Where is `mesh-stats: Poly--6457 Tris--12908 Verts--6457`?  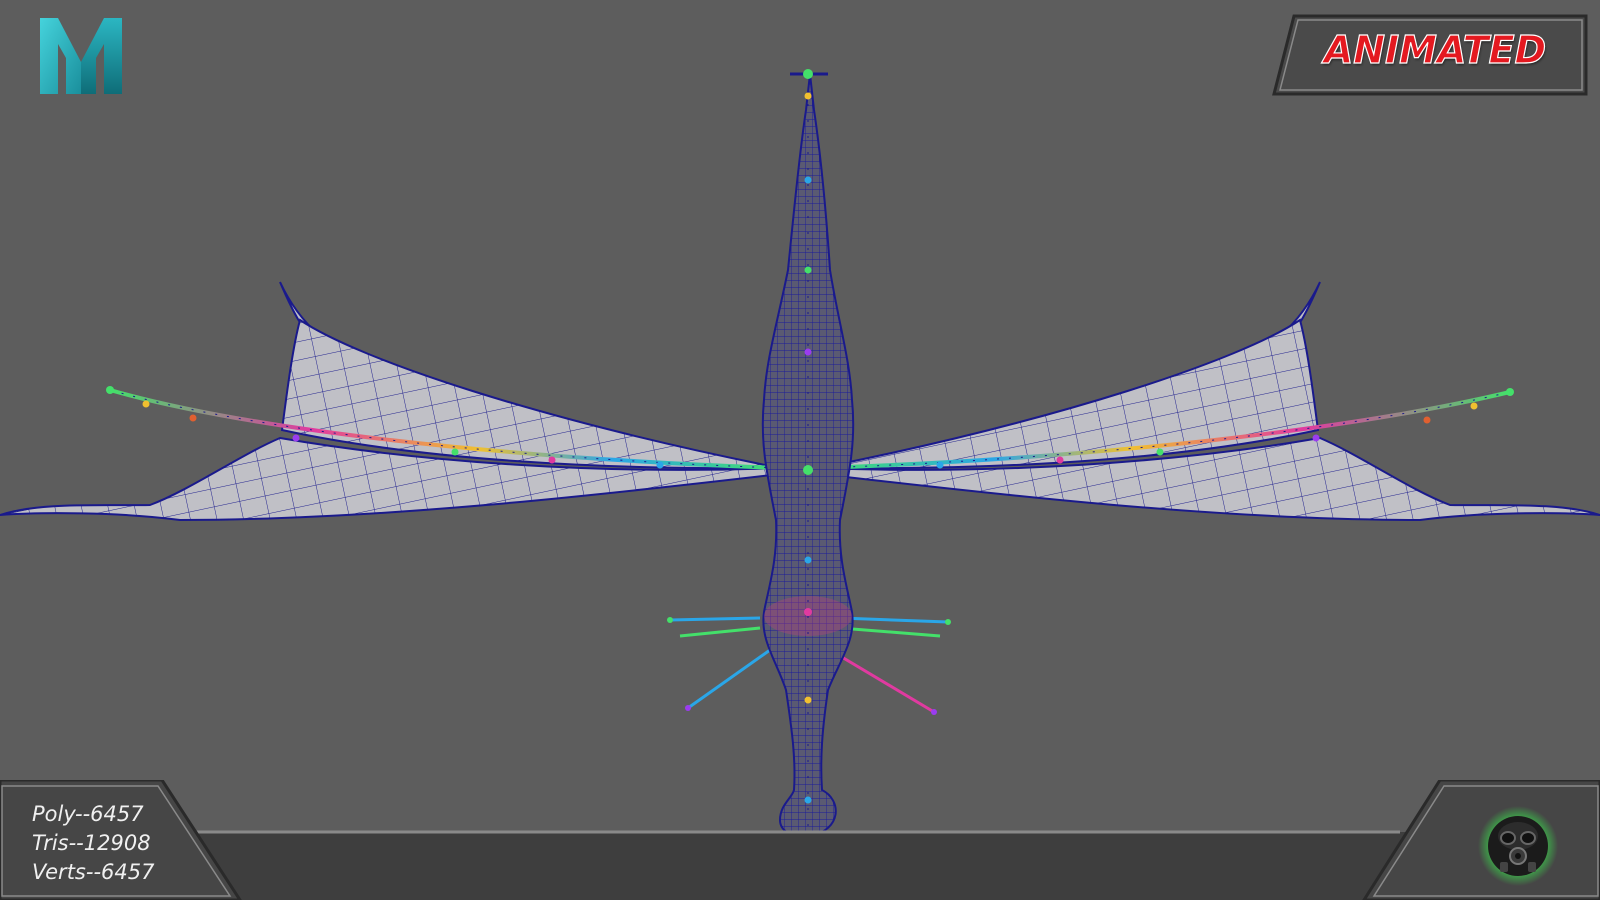 mesh-stats: Poly--6457 Tris--12908 Verts--6457 is located at coordinates (93, 843).